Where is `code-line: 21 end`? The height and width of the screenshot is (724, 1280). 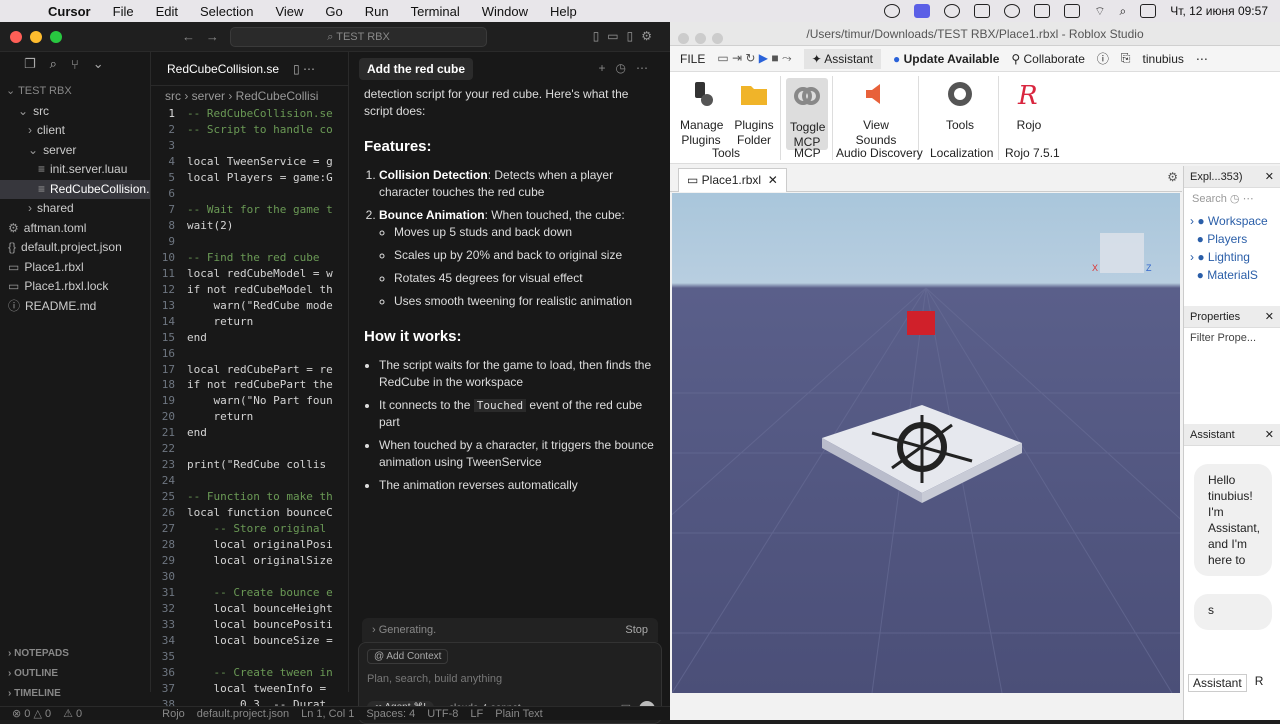 code-line: 21 end is located at coordinates (249, 433).